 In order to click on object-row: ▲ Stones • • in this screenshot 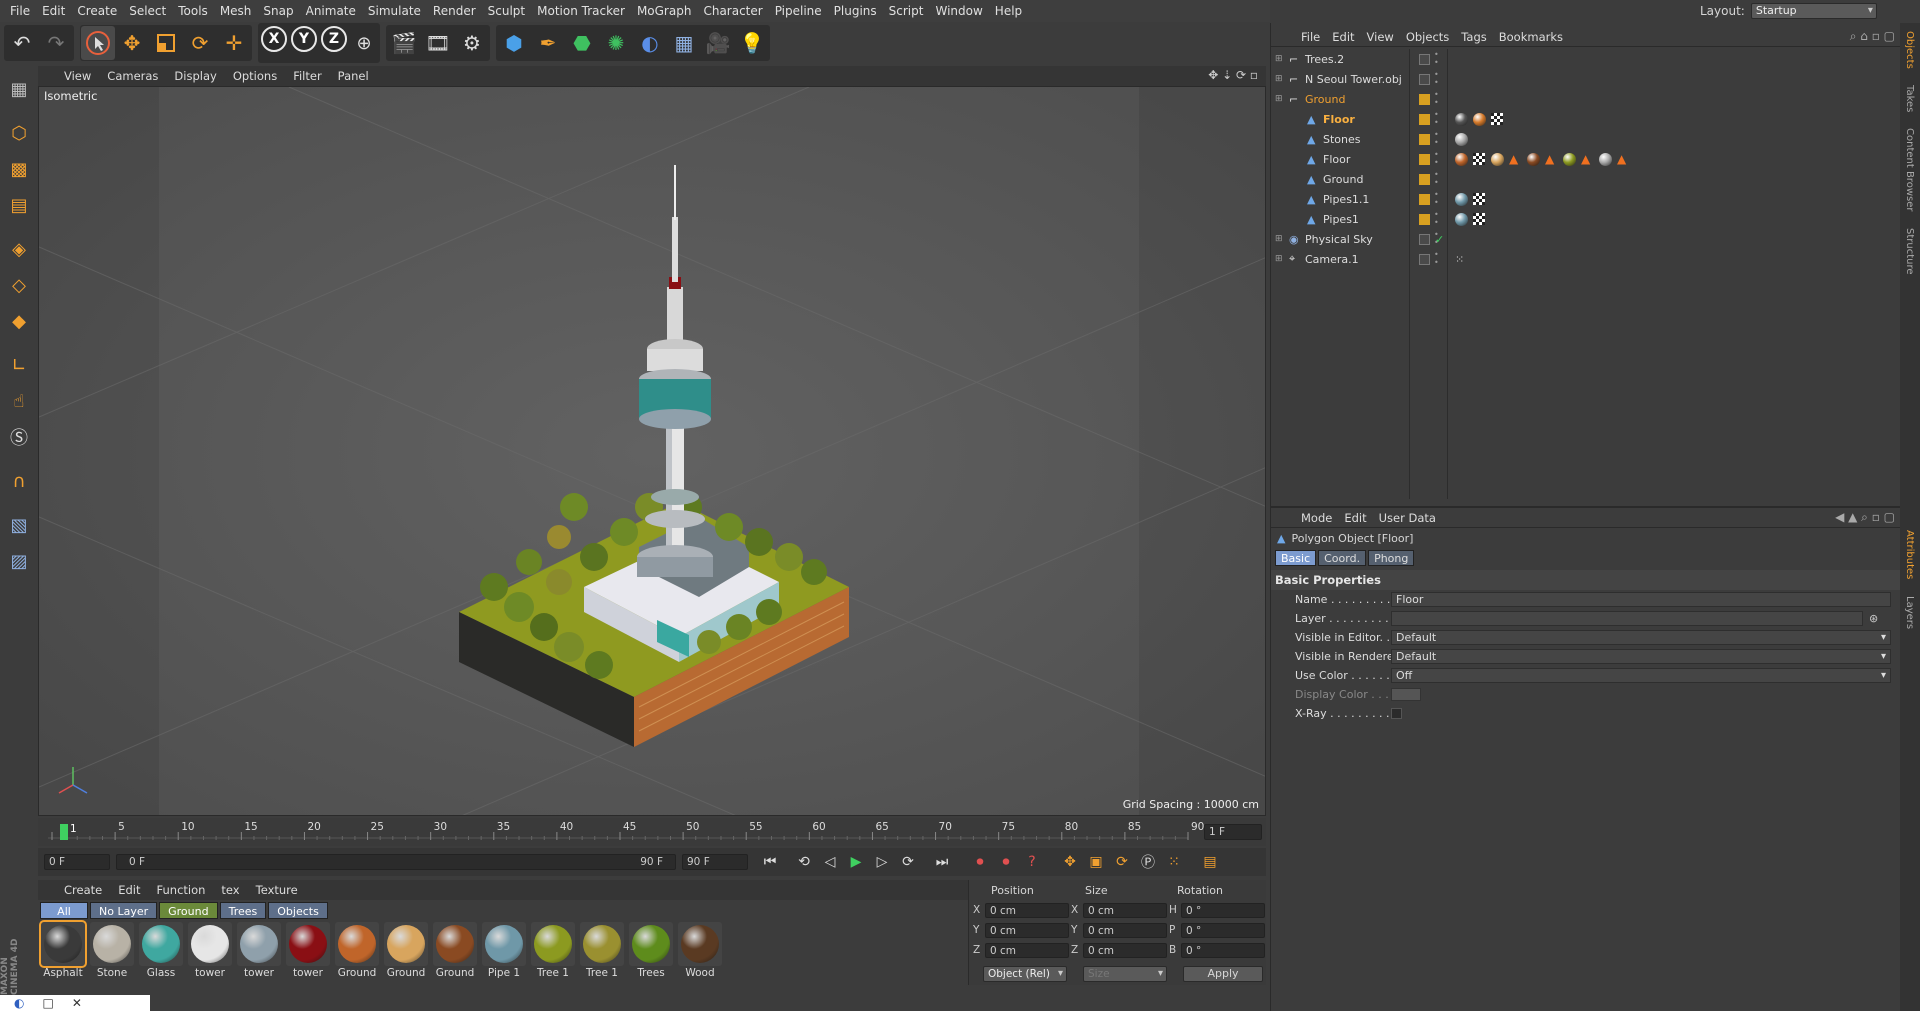, I will do `click(1586, 139)`.